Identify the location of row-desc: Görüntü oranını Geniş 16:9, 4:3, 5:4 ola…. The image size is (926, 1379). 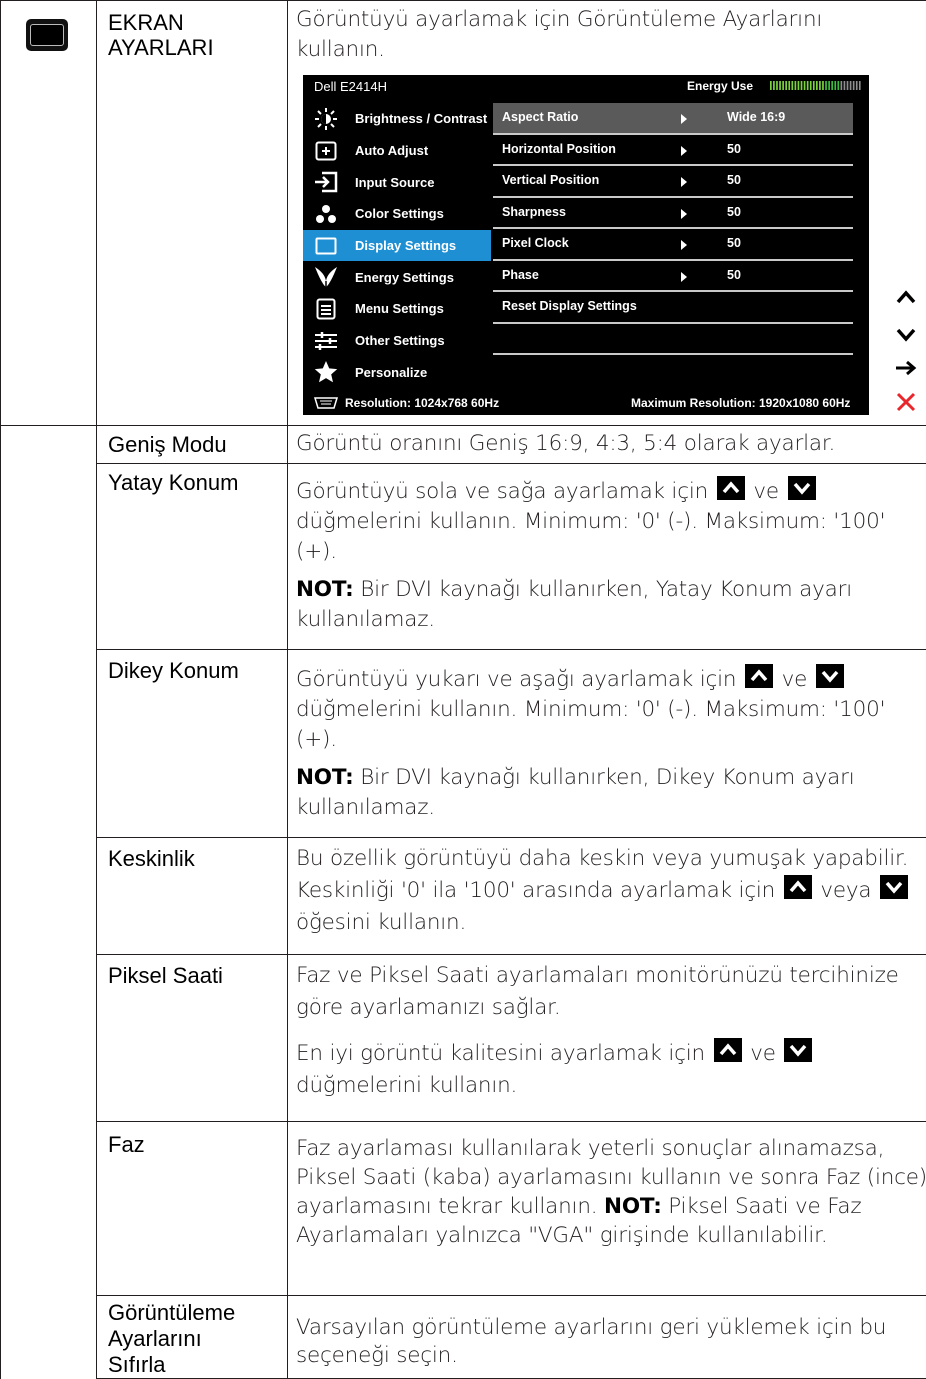
(607, 443).